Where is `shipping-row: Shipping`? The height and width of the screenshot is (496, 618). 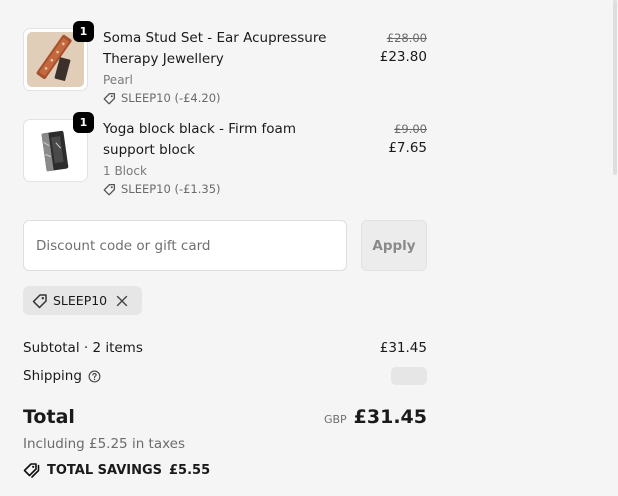 shipping-row: Shipping is located at coordinates (225, 376).